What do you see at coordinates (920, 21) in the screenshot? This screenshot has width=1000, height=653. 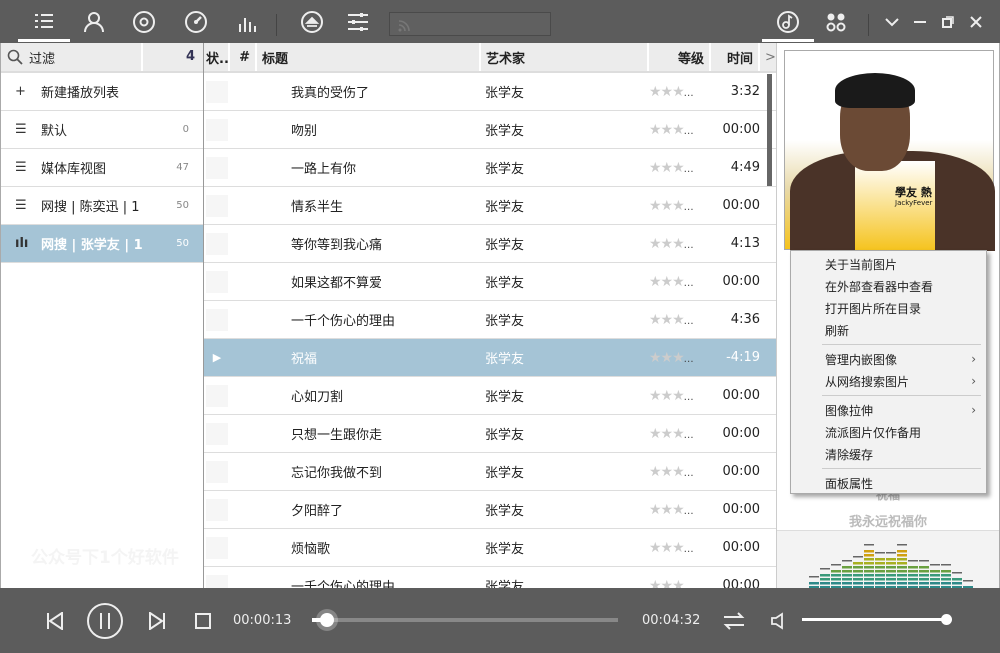 I see `minimize-button` at bounding box center [920, 21].